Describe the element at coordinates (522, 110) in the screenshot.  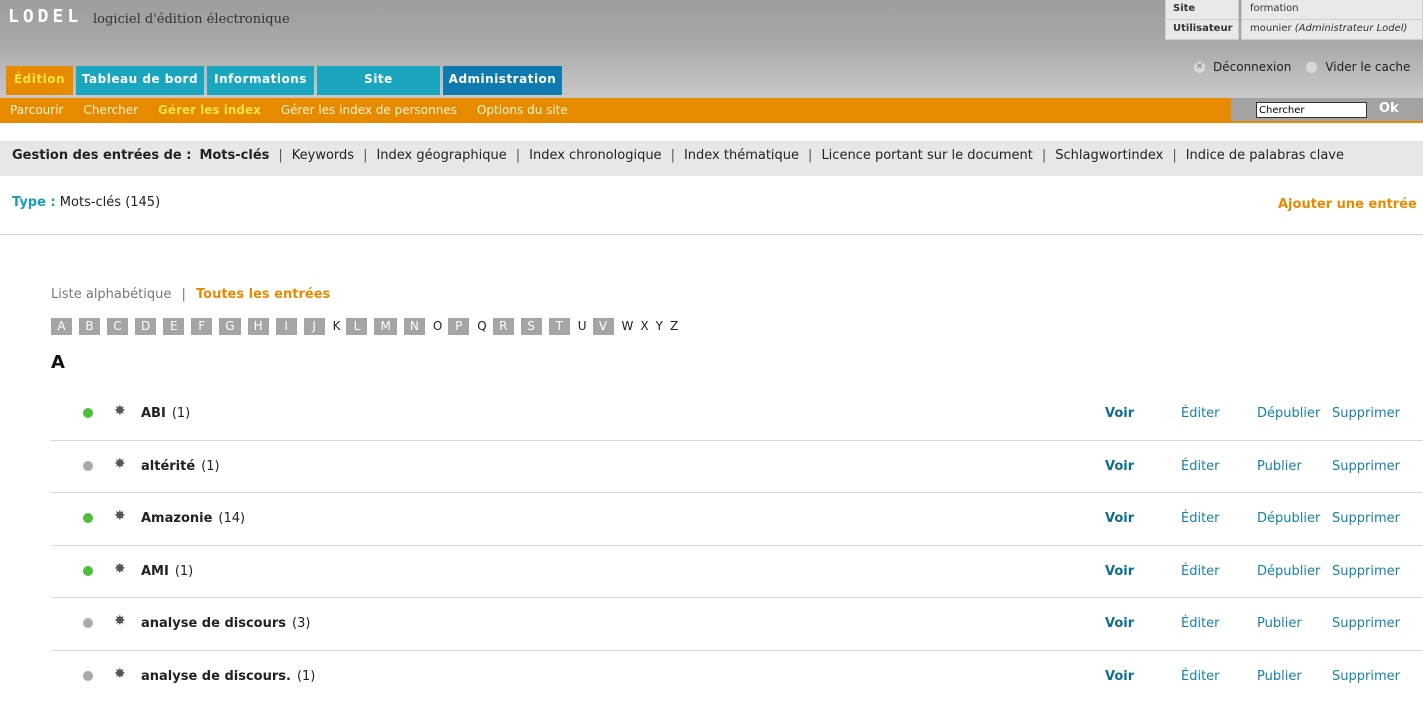
I see `subnav-options-site: Options du site` at that location.